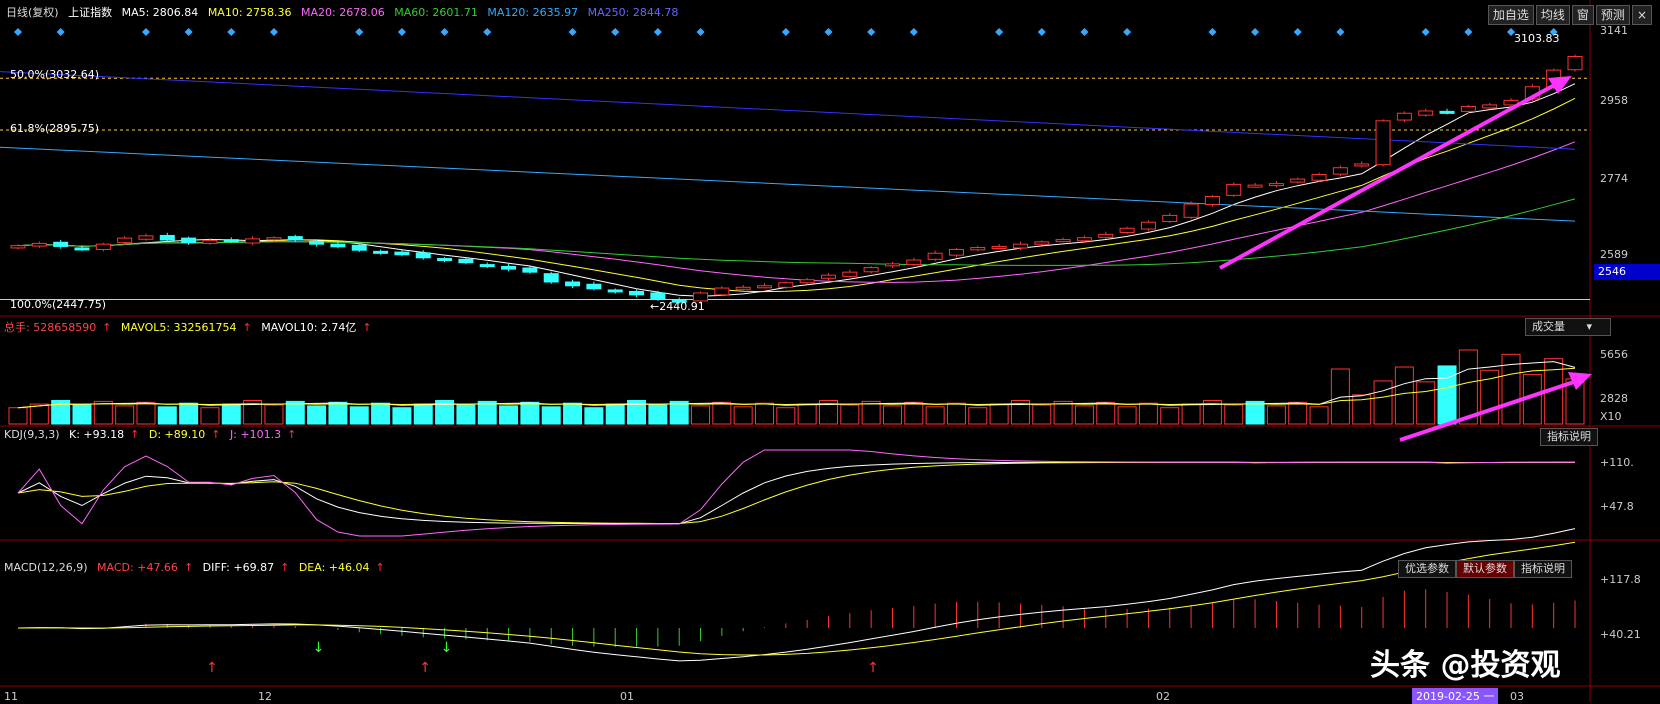 Image resolution: width=1660 pixels, height=704 pixels. I want to click on macd-buttons: 优选参数 默认参数 指标说明, so click(1485, 569).